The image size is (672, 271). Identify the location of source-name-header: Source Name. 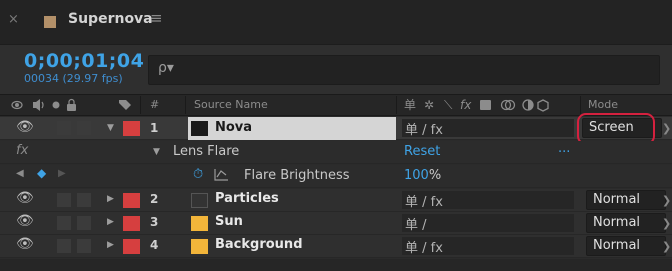
(231, 104).